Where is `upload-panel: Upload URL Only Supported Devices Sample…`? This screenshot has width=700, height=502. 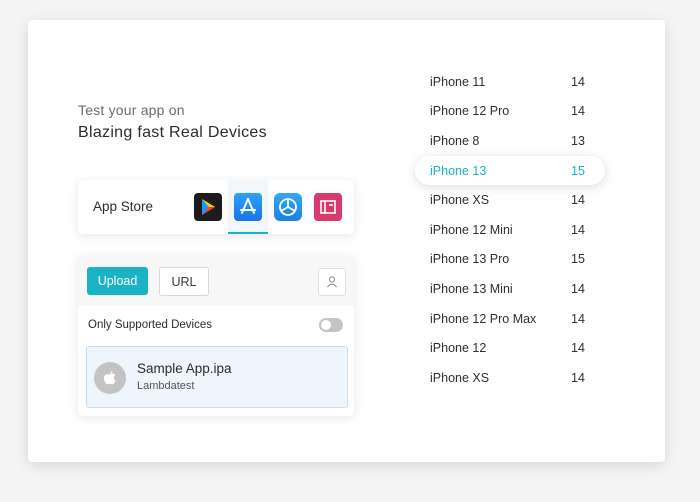 upload-panel: Upload URL Only Supported Devices Sample… is located at coordinates (216, 336).